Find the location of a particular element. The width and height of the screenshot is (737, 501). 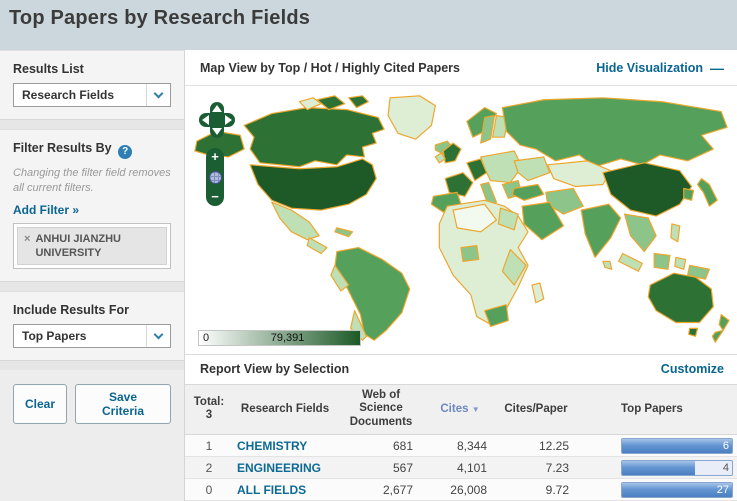

region-australia is located at coordinates (680, 298).